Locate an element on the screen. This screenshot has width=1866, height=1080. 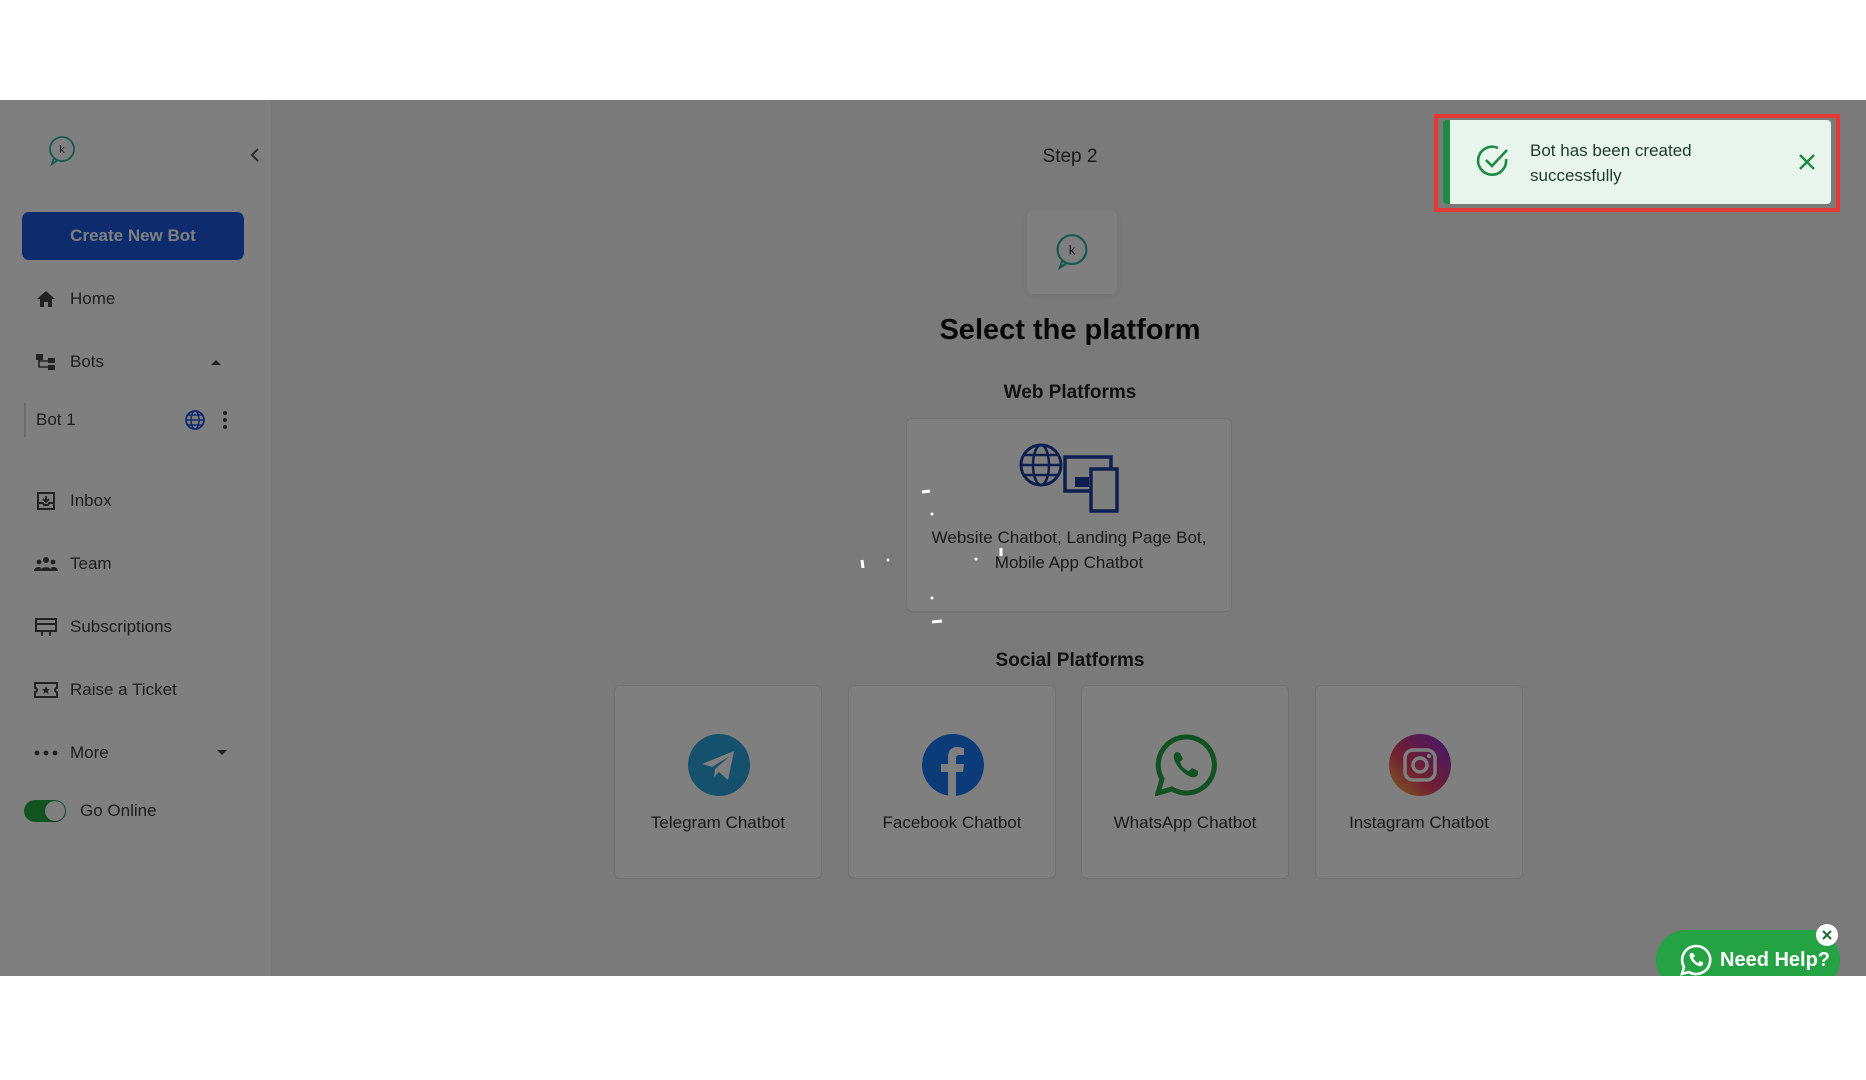
need-help-button: Need Help? is located at coordinates (1748, 953).